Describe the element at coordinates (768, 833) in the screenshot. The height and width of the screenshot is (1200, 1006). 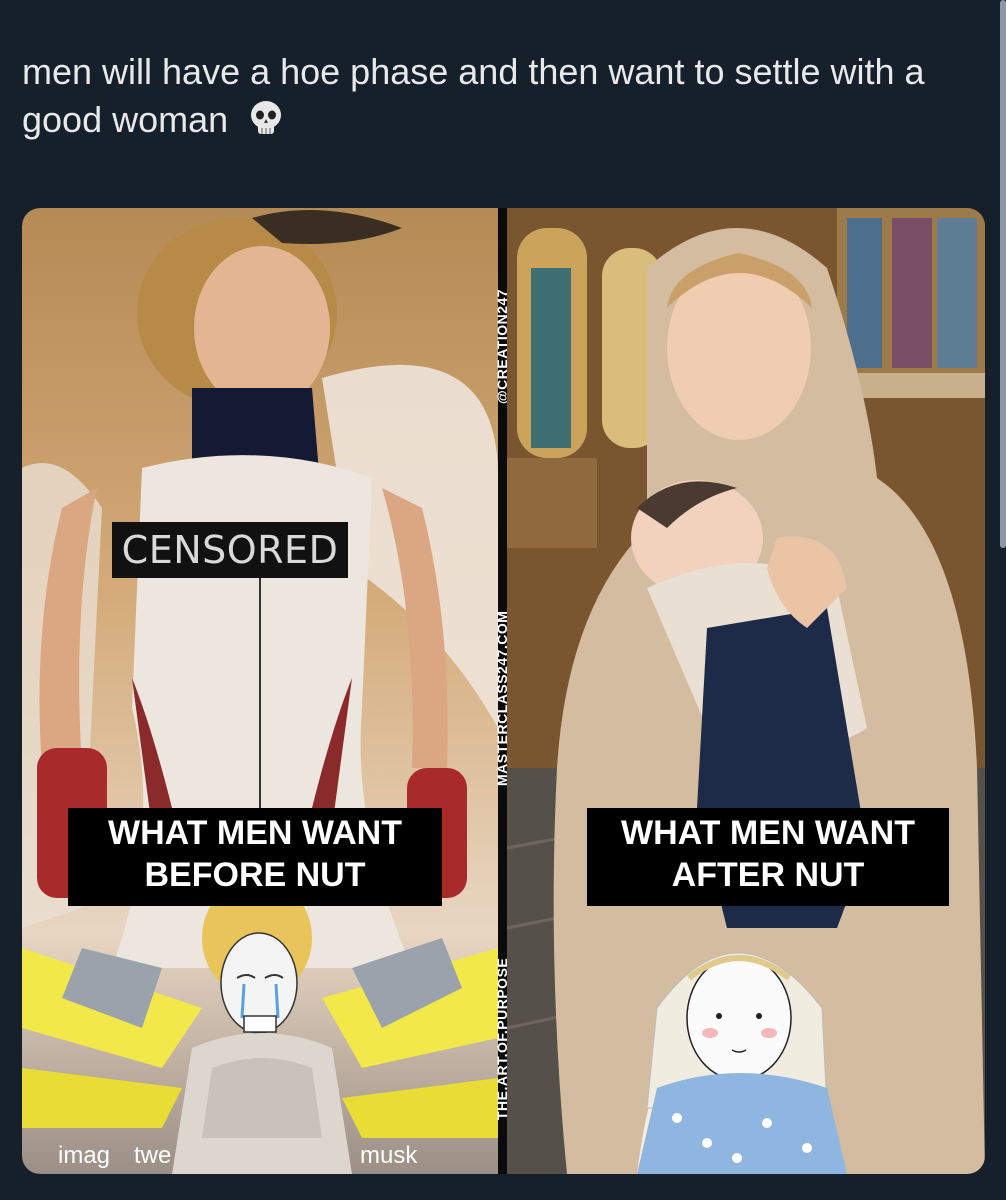
I see `right-caption-line1: WHAT MEN WANT` at that location.